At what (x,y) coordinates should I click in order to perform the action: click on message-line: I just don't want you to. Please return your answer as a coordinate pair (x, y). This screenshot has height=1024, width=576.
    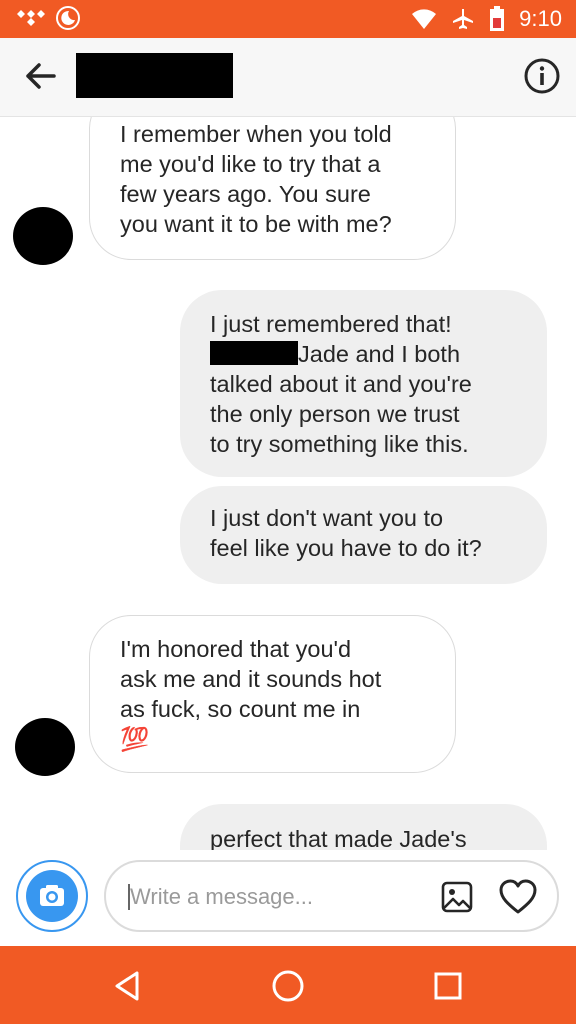
    Looking at the image, I should click on (327, 518).